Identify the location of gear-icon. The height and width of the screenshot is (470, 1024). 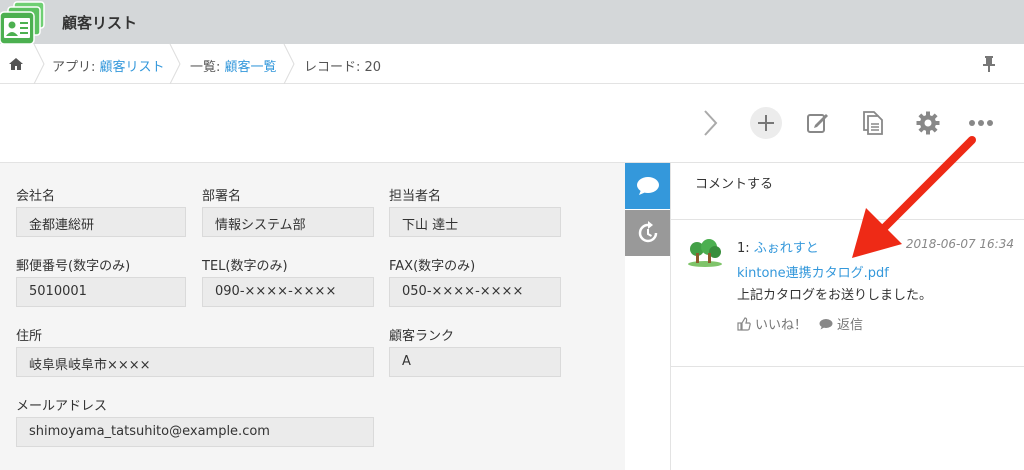
(928, 123).